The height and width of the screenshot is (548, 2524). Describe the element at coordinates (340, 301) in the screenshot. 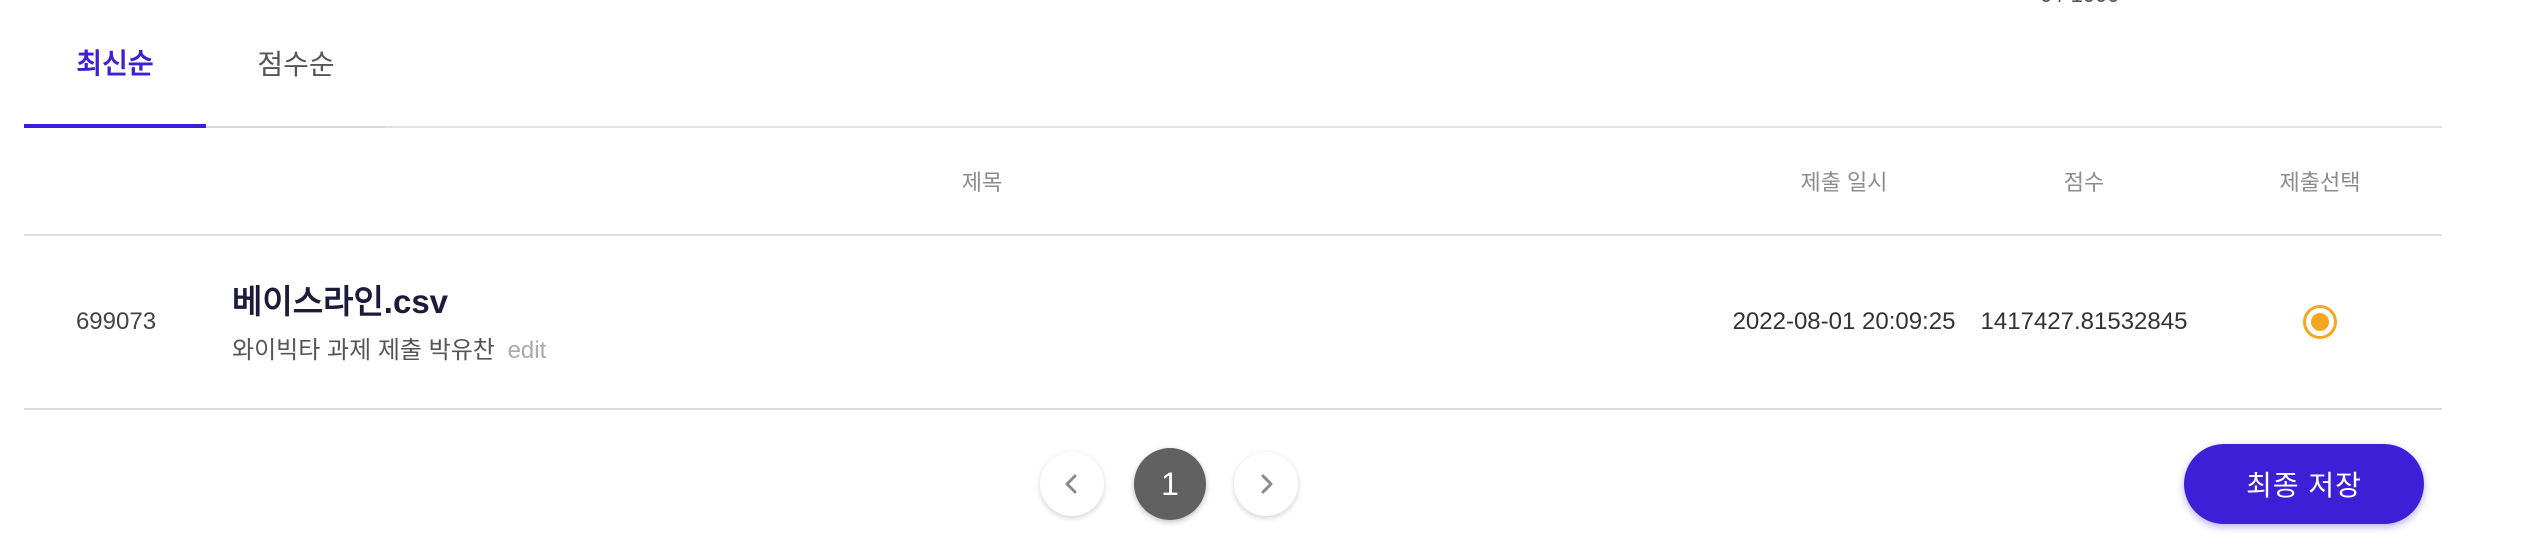

I see `submission-file-name: 베이스라인.csv` at that location.